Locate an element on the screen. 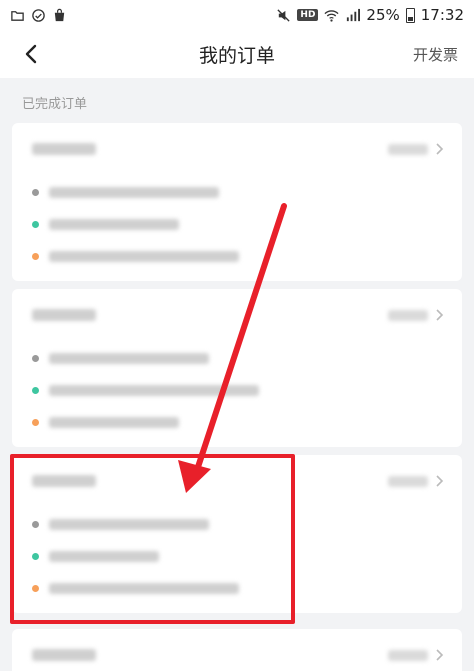  folder-icon is located at coordinates (17, 15).